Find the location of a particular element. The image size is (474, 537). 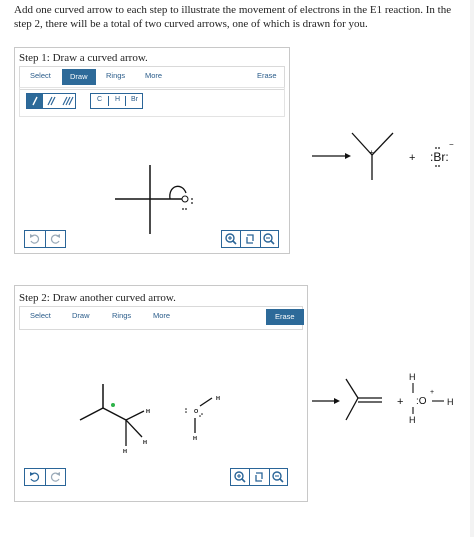

hydronium-h-top: H is located at coordinates (412, 377).